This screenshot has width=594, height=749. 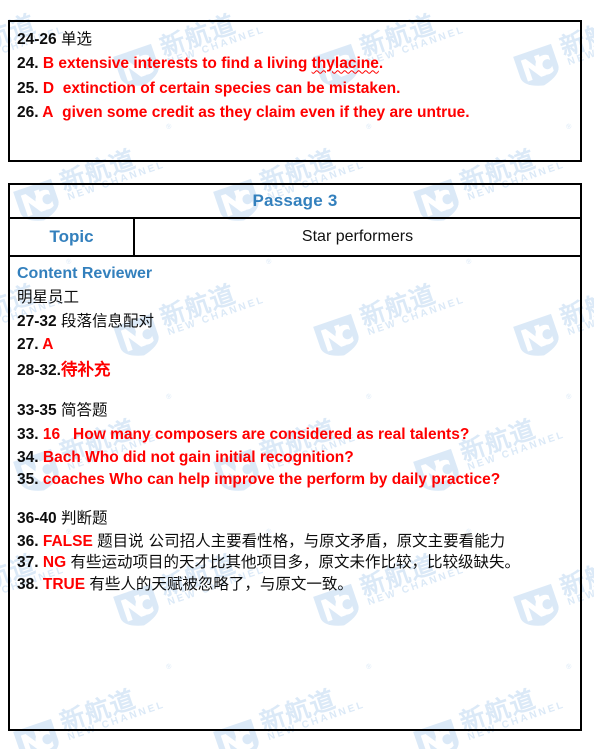 What do you see at coordinates (28, 584) in the screenshot?
I see `answer-number-38: 38.` at bounding box center [28, 584].